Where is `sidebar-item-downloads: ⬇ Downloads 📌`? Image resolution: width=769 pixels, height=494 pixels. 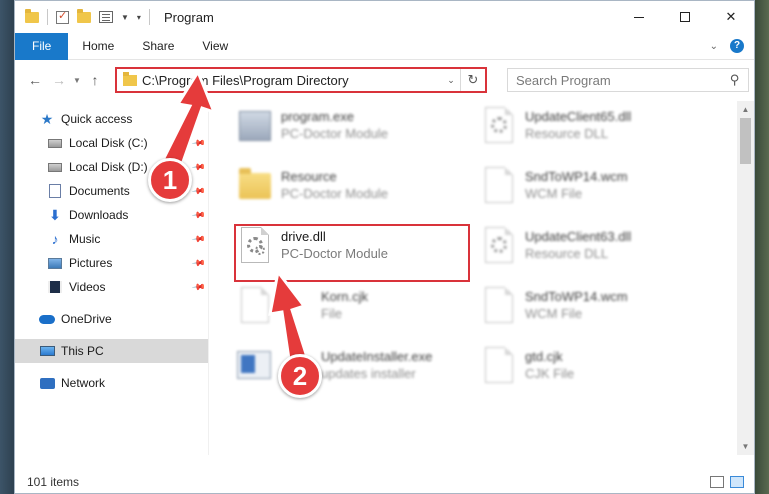 sidebar-item-downloads: ⬇ Downloads 📌 is located at coordinates (111, 215).